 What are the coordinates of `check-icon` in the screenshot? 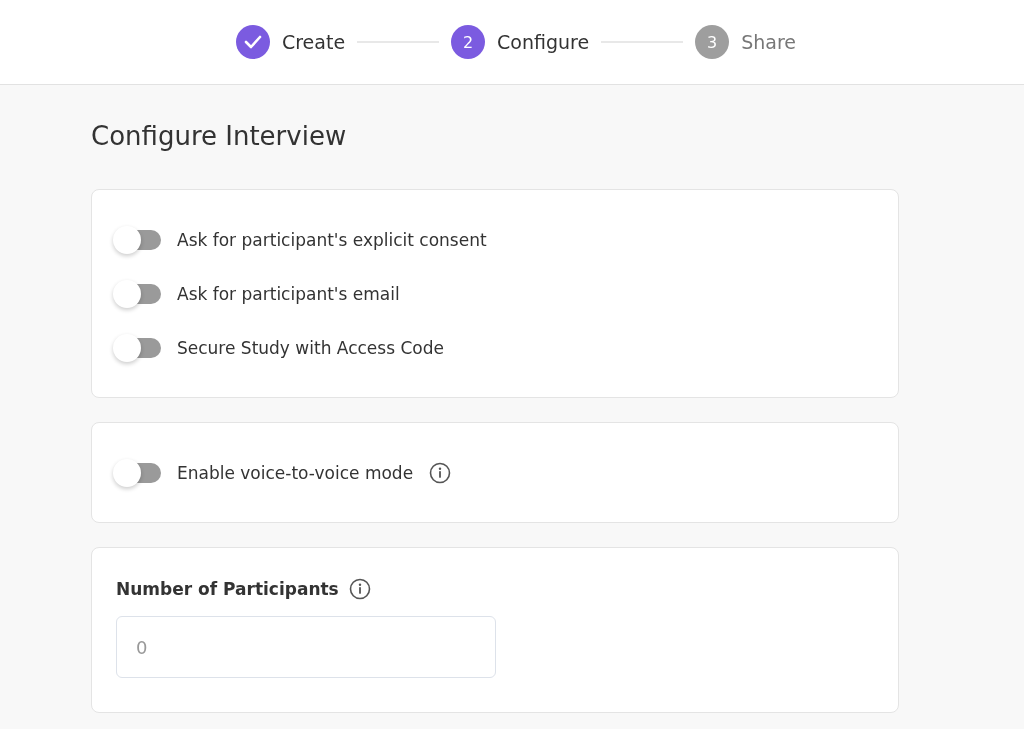 It's located at (252, 42).